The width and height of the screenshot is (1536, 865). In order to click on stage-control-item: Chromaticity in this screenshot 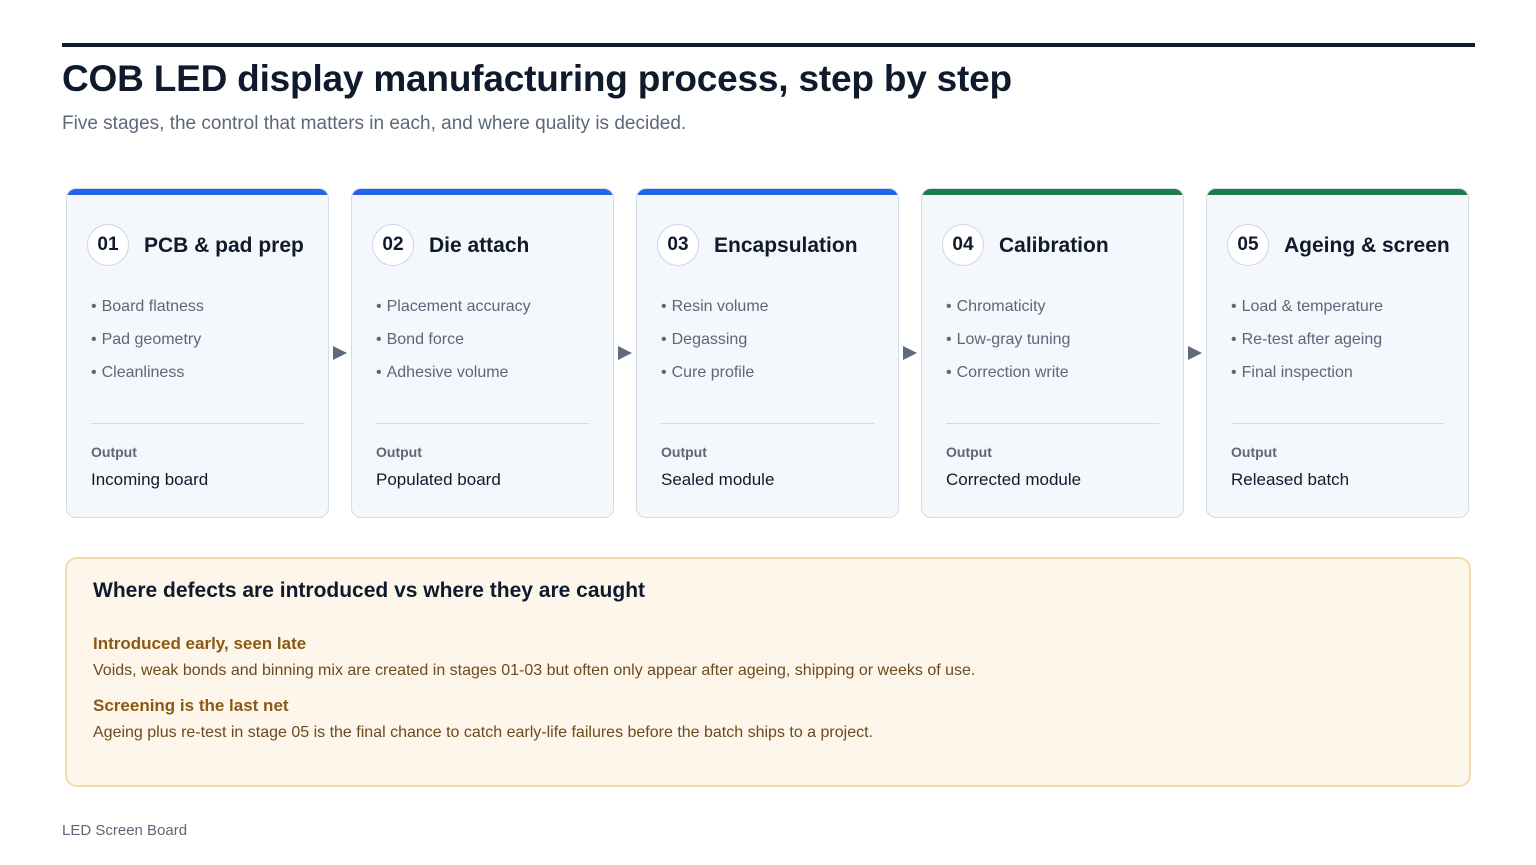, I will do `click(1008, 306)`.